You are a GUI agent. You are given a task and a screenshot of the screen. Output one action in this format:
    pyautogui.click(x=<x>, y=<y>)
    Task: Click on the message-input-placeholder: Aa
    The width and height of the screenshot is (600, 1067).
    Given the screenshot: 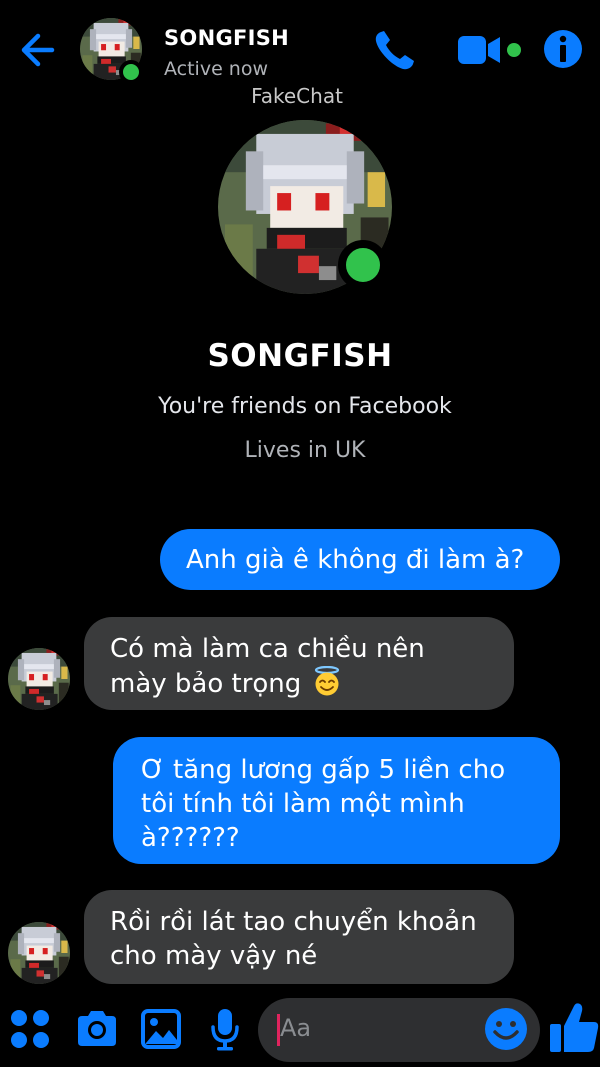 What is the action you would take?
    pyautogui.click(x=296, y=1028)
    